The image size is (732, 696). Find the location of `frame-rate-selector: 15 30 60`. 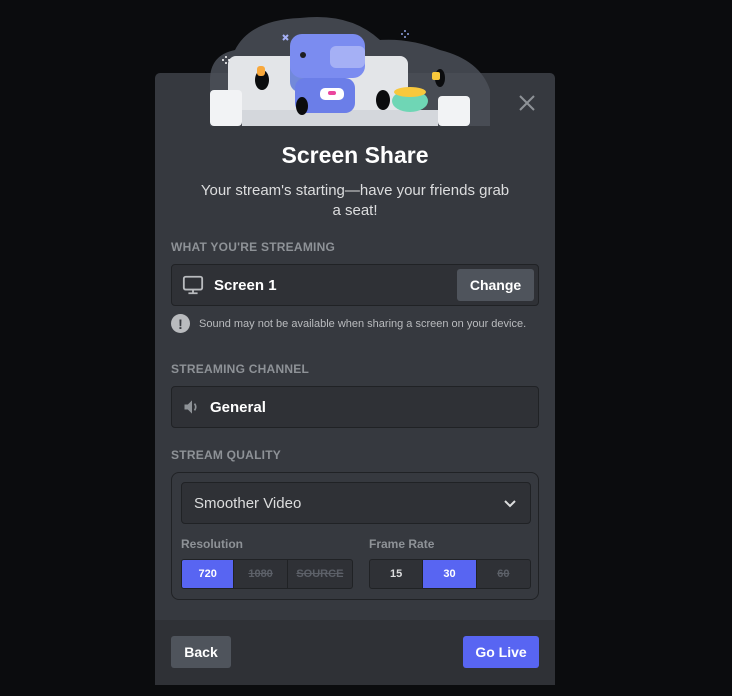

frame-rate-selector: 15 30 60 is located at coordinates (450, 574).